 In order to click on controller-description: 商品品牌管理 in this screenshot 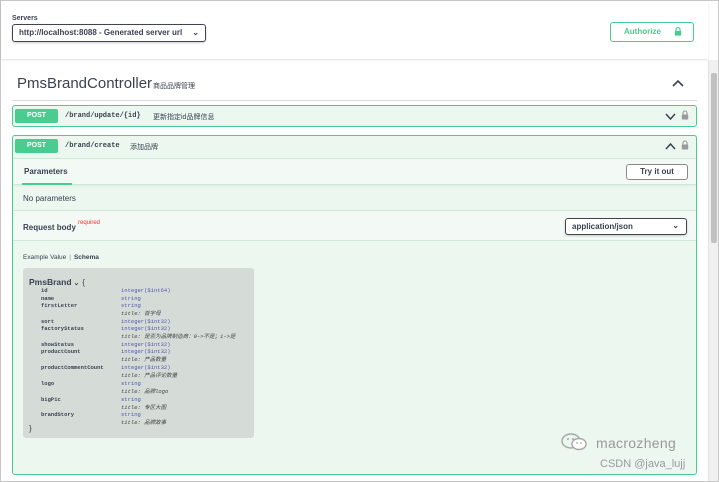, I will do `click(174, 86)`.